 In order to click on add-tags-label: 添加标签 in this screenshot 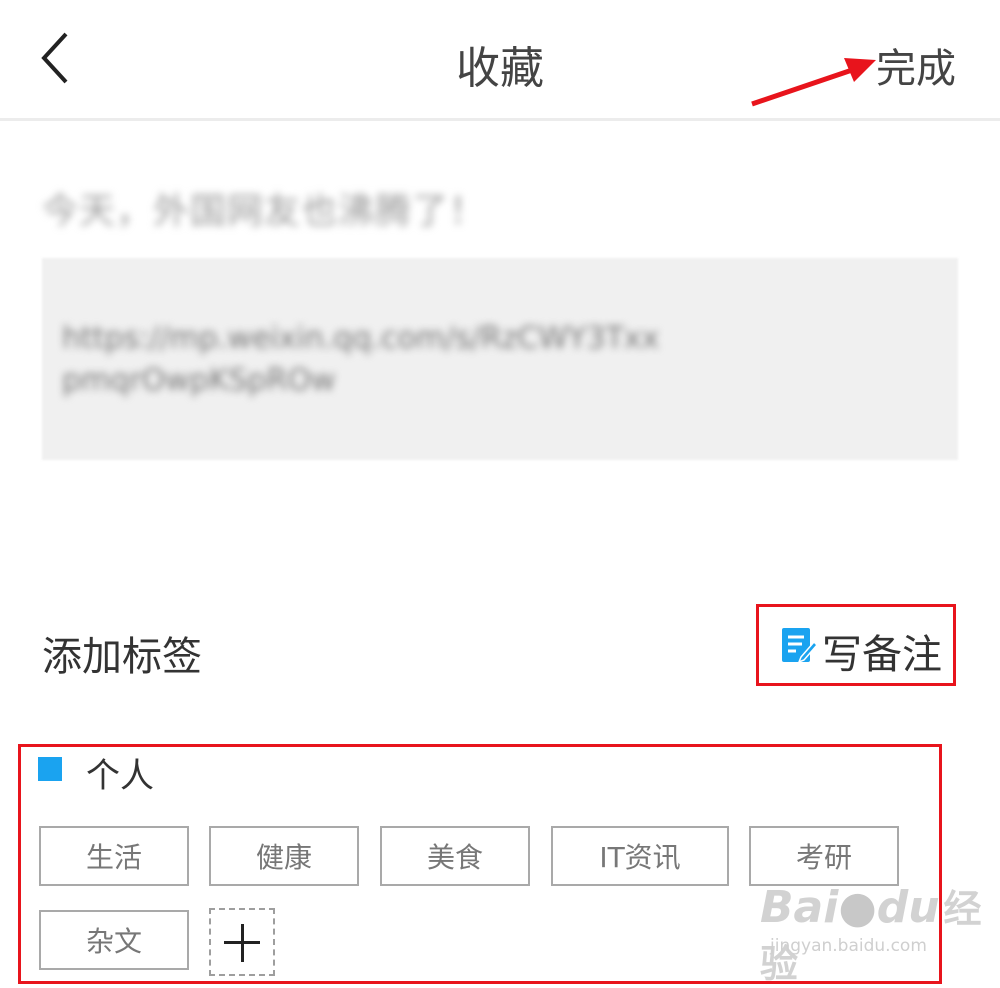, I will do `click(122, 657)`.